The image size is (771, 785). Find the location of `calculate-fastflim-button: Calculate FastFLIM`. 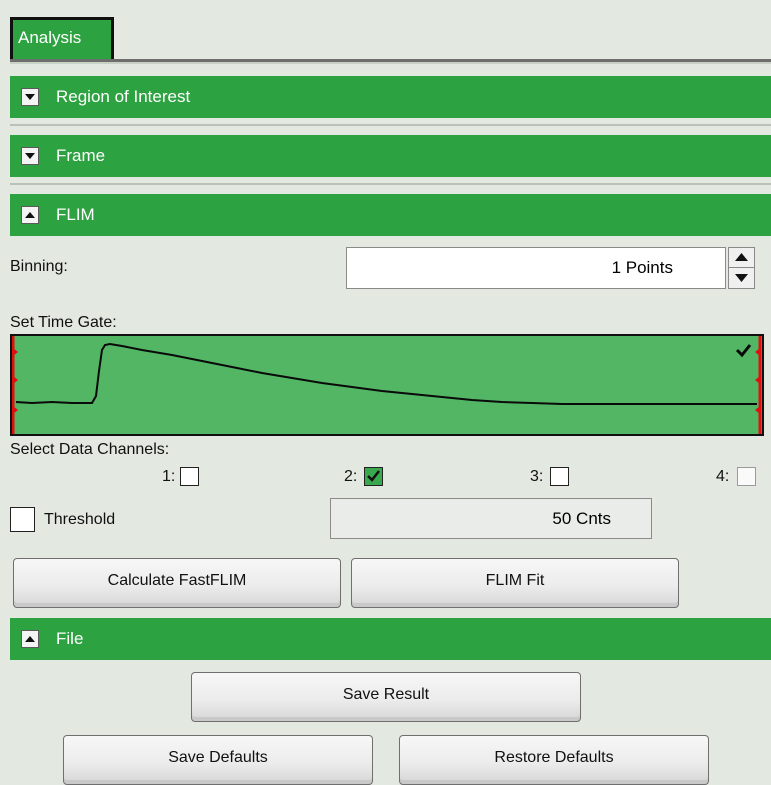

calculate-fastflim-button: Calculate FastFLIM is located at coordinates (177, 583).